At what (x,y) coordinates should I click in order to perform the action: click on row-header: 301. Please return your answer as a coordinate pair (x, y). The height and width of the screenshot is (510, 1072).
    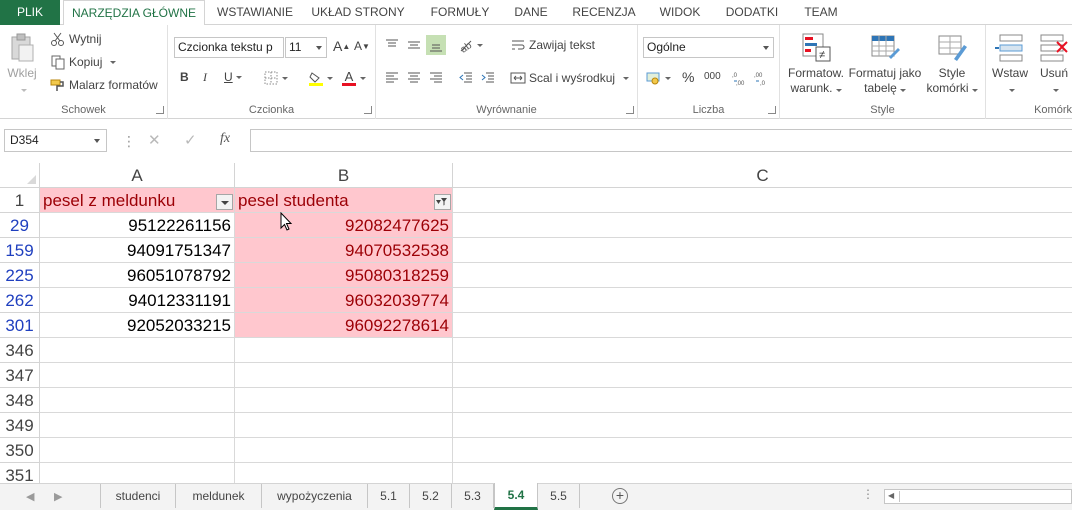
    Looking at the image, I should click on (20, 325).